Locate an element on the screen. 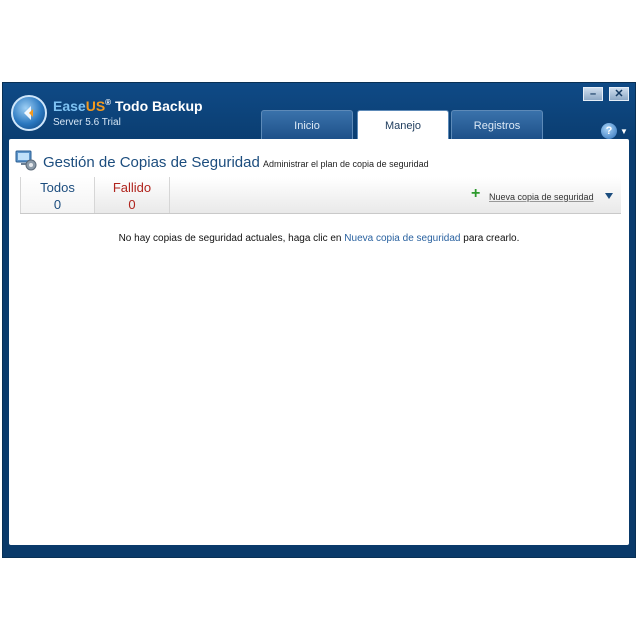 This screenshot has height=640, width=640. help-dropdown-icon: ▼ is located at coordinates (624, 131).